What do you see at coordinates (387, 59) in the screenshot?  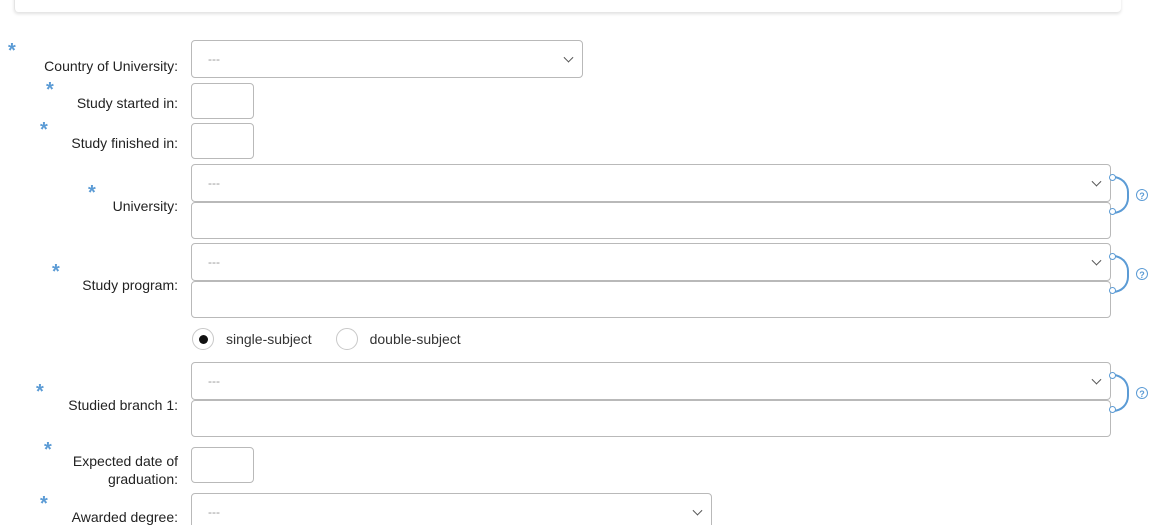 I see `country-select: ---` at bounding box center [387, 59].